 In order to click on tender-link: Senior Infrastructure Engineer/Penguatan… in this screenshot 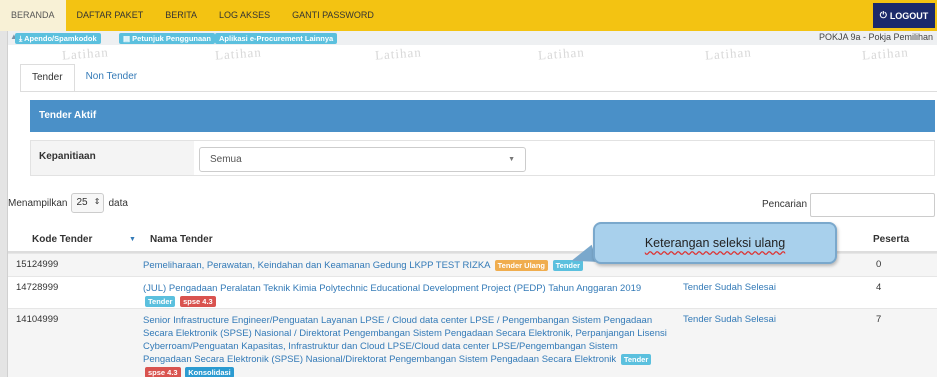, I will do `click(405, 340)`.